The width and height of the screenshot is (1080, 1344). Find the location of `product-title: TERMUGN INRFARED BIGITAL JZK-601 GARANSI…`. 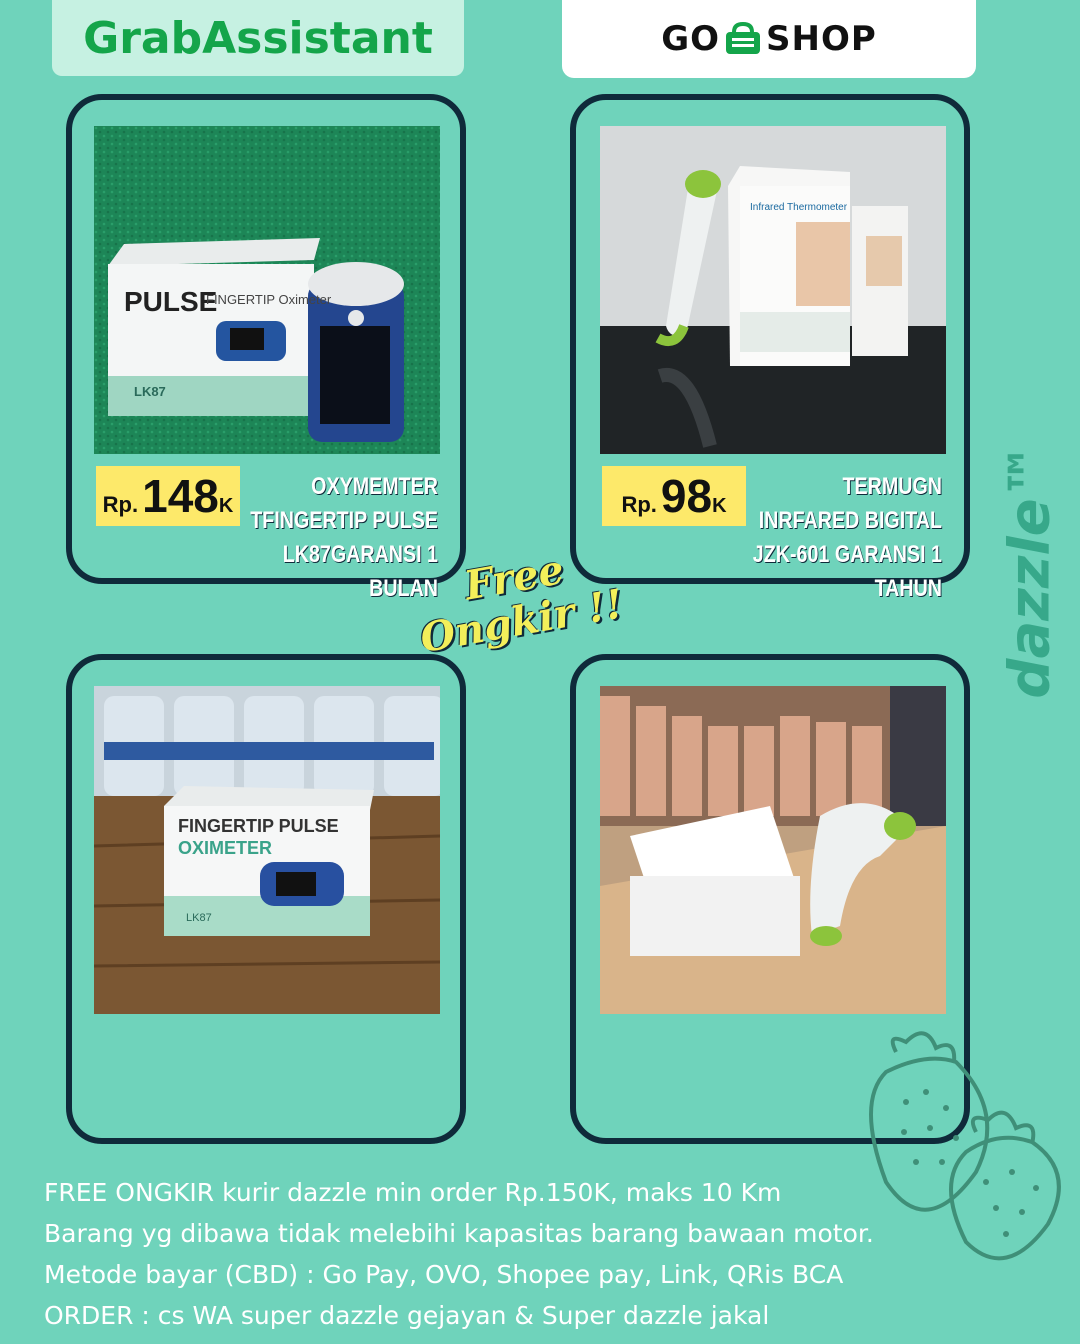

product-title: TERMUGN INRFARED BIGITAL JZK-601 GARANSI… is located at coordinates (823, 538).